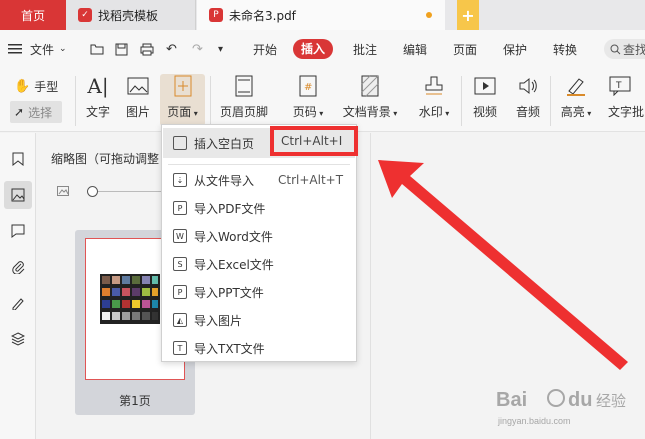  What do you see at coordinates (180, 348) in the screenshot?
I see `txt-file-icon: T` at bounding box center [180, 348].